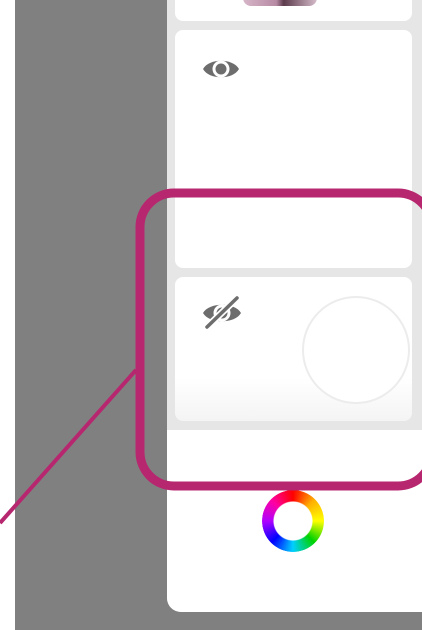 Image resolution: width=422 pixels, height=630 pixels. I want to click on eye-off-icon, so click(222, 312).